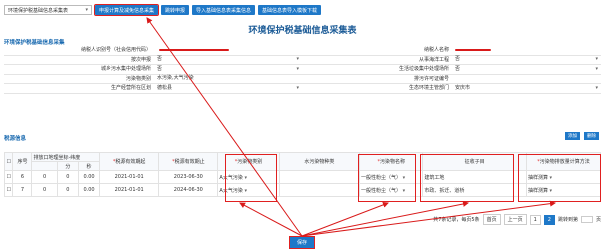 The height and width of the screenshot is (252, 605). I want to click on pager-total: 共7条记录，每页5条, so click(456, 220).